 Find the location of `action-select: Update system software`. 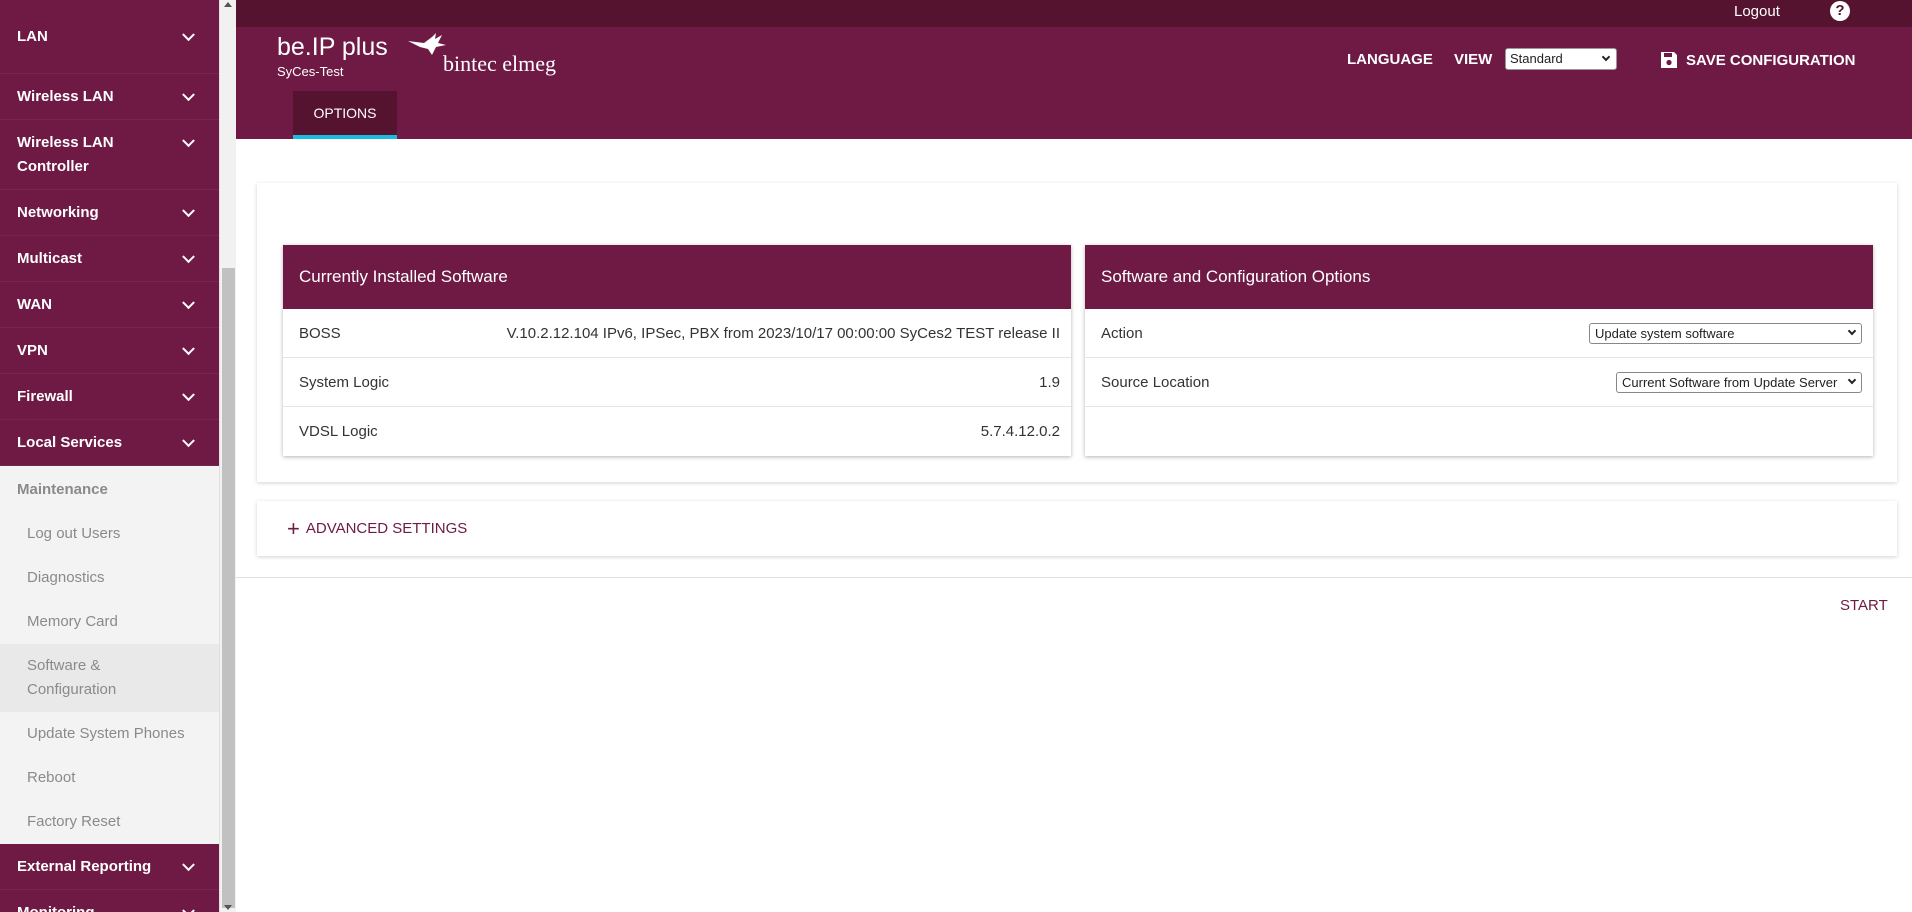

action-select: Update system software is located at coordinates (1725, 333).